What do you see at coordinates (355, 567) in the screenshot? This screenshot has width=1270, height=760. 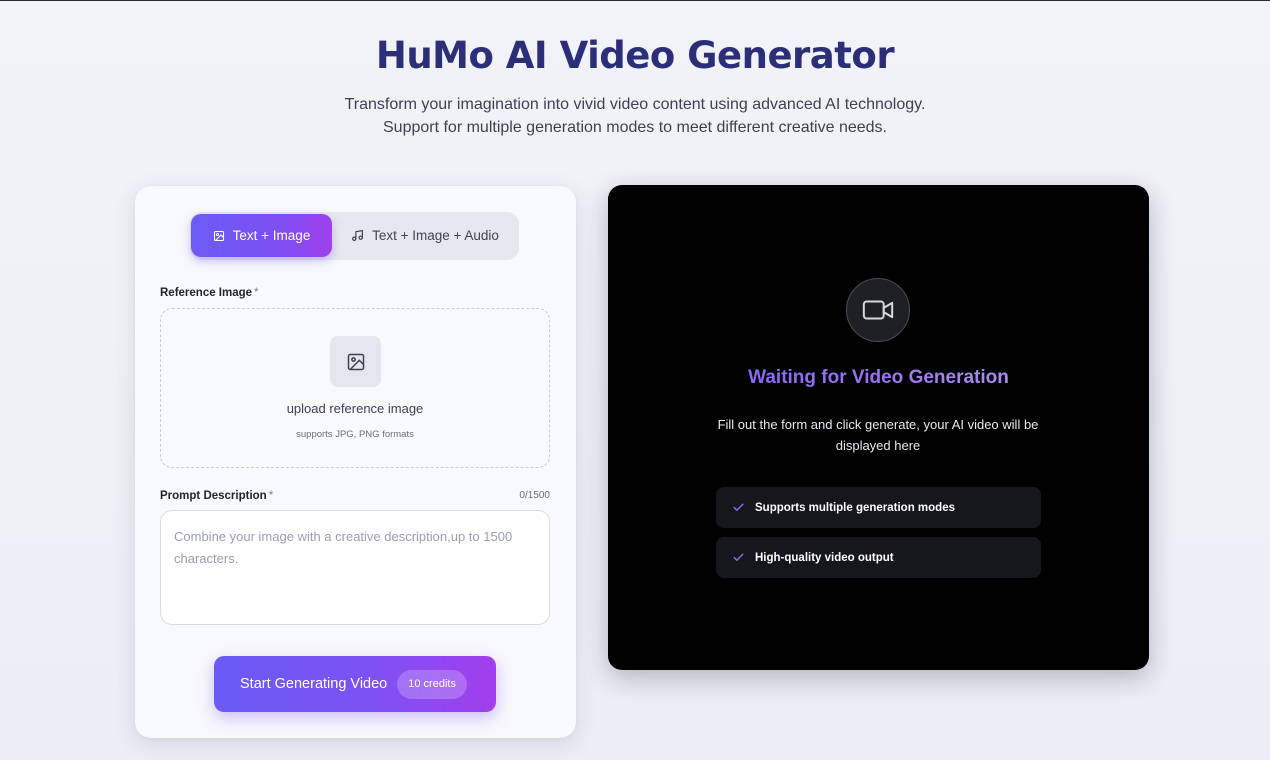 I see `prompt-textarea` at bounding box center [355, 567].